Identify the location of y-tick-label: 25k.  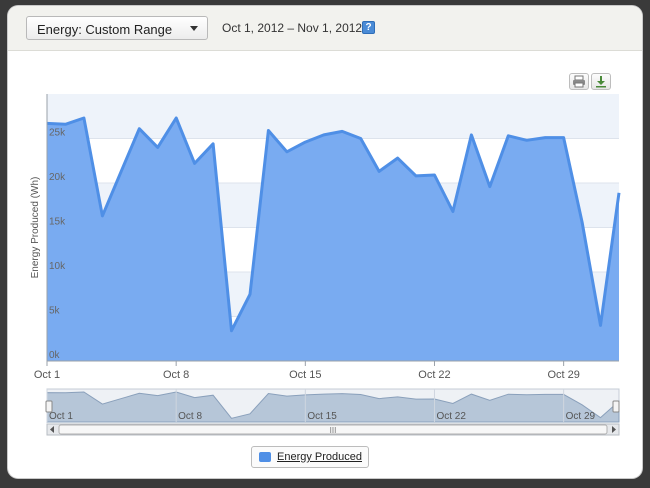
(57, 133).